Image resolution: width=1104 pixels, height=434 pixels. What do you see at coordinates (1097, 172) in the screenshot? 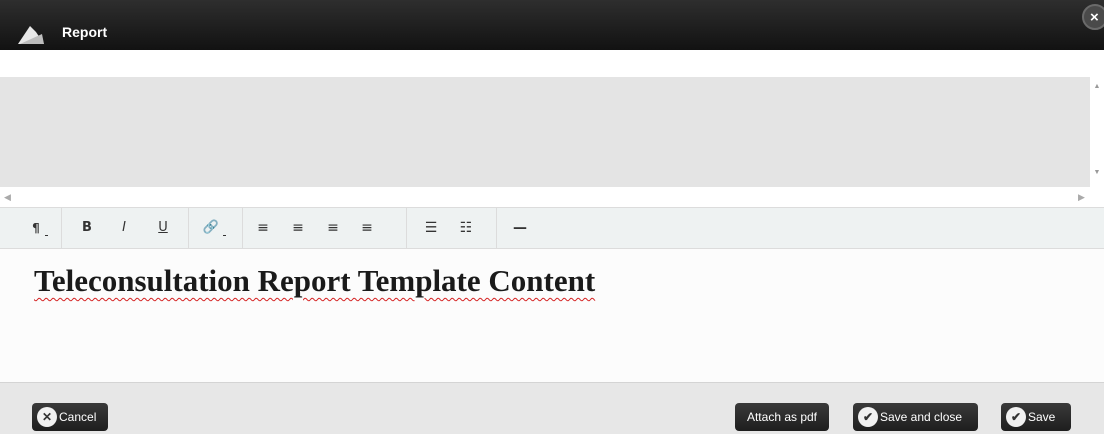
I see `scroll-down-icon: ▼` at bounding box center [1097, 172].